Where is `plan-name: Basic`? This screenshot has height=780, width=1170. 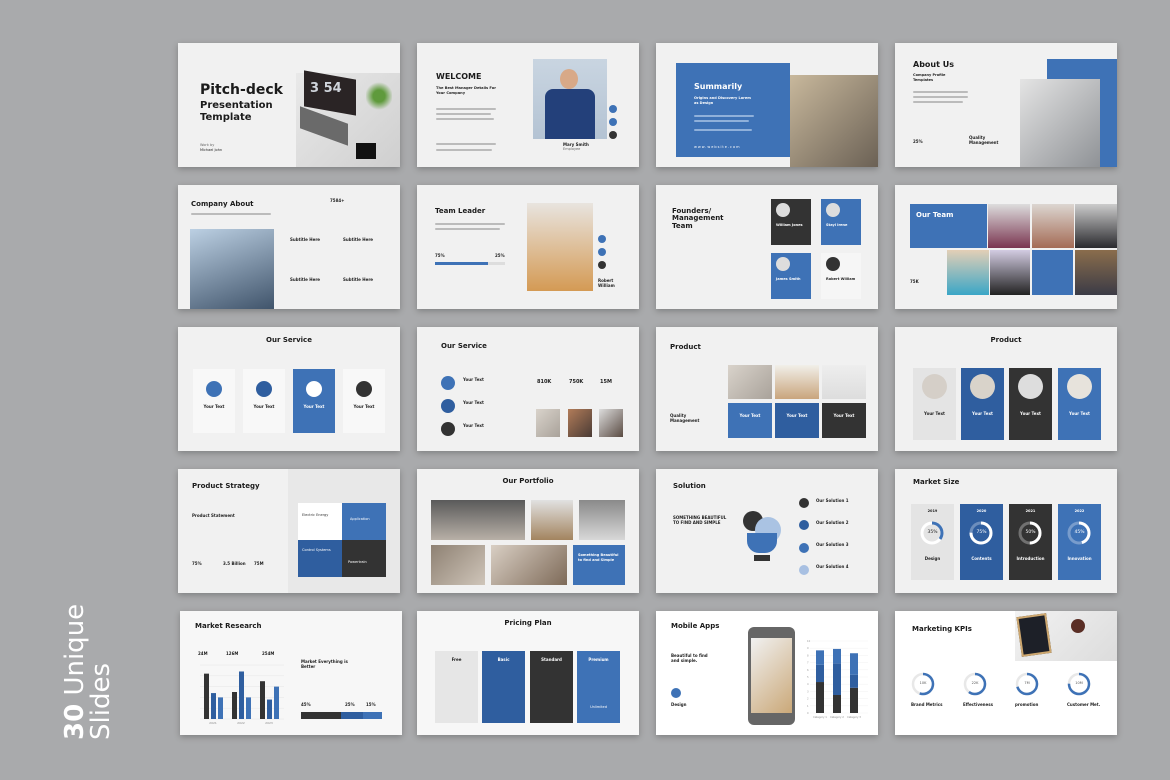 plan-name: Basic is located at coordinates (503, 659).